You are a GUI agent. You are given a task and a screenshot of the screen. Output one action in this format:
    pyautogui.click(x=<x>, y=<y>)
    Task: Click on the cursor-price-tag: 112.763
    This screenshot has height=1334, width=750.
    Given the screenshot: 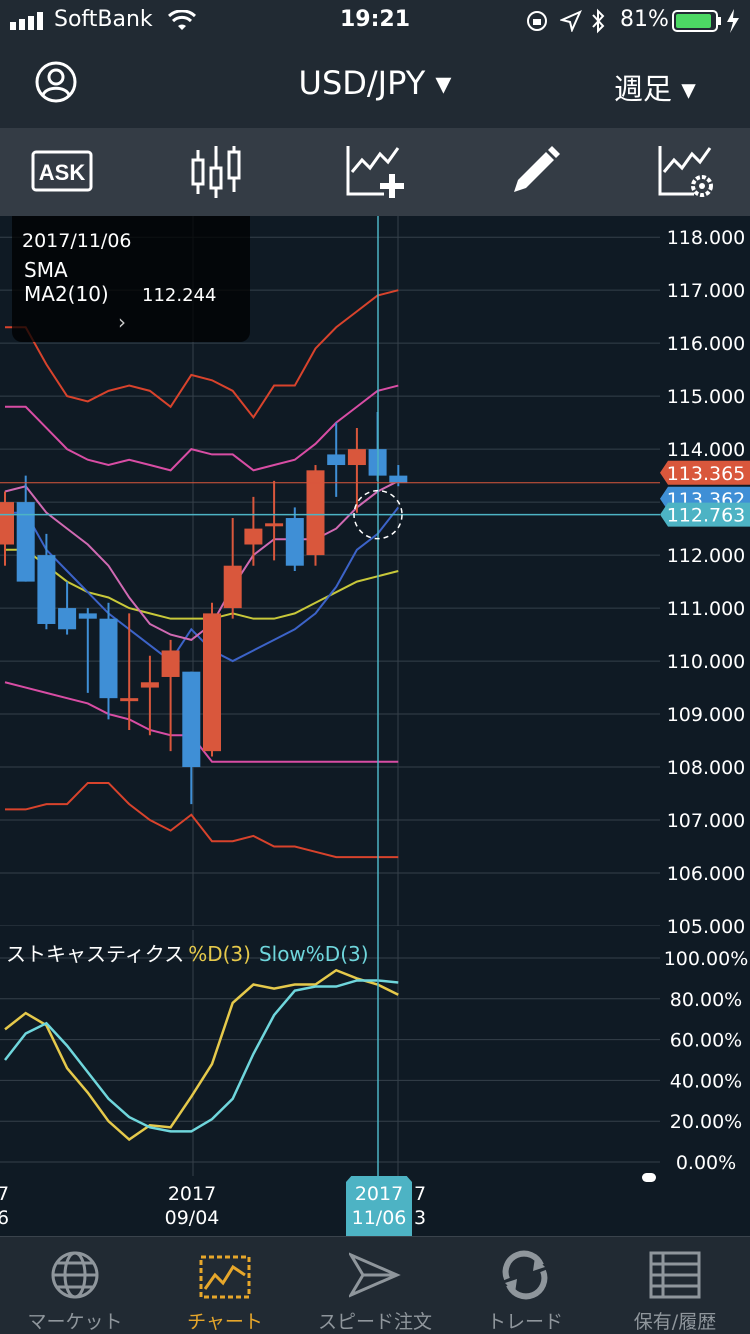 What is the action you would take?
    pyautogui.click(x=705, y=514)
    